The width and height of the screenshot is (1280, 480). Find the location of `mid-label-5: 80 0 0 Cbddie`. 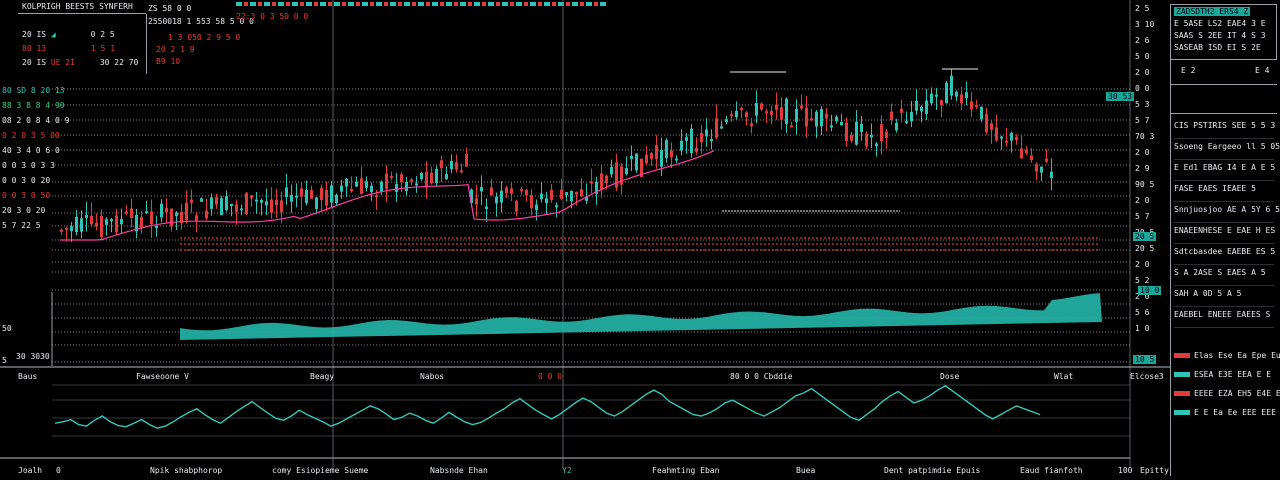

mid-label-5: 80 0 0 Cbddie is located at coordinates (761, 376).